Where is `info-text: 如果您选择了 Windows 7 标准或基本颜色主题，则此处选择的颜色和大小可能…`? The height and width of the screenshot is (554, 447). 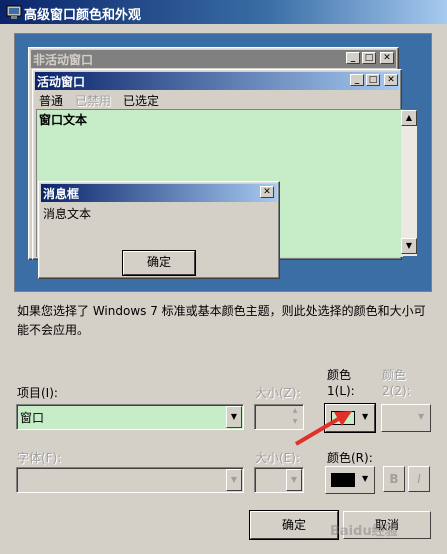
info-text: 如果您选择了 Windows 7 标准或基本颜色主题，则此处选择的颜色和大小可能… is located at coordinates (221, 320).